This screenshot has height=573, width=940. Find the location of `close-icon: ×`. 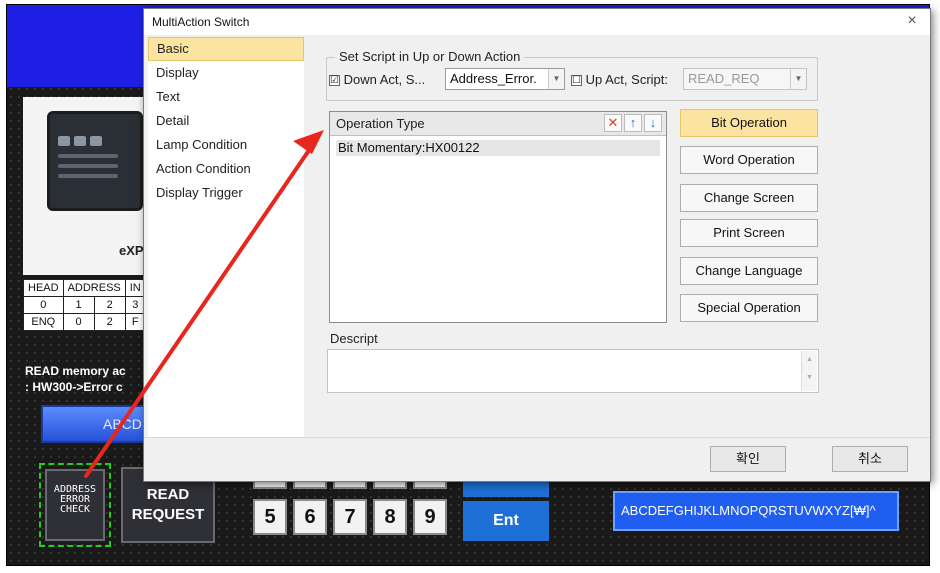

close-icon: × is located at coordinates (912, 21).